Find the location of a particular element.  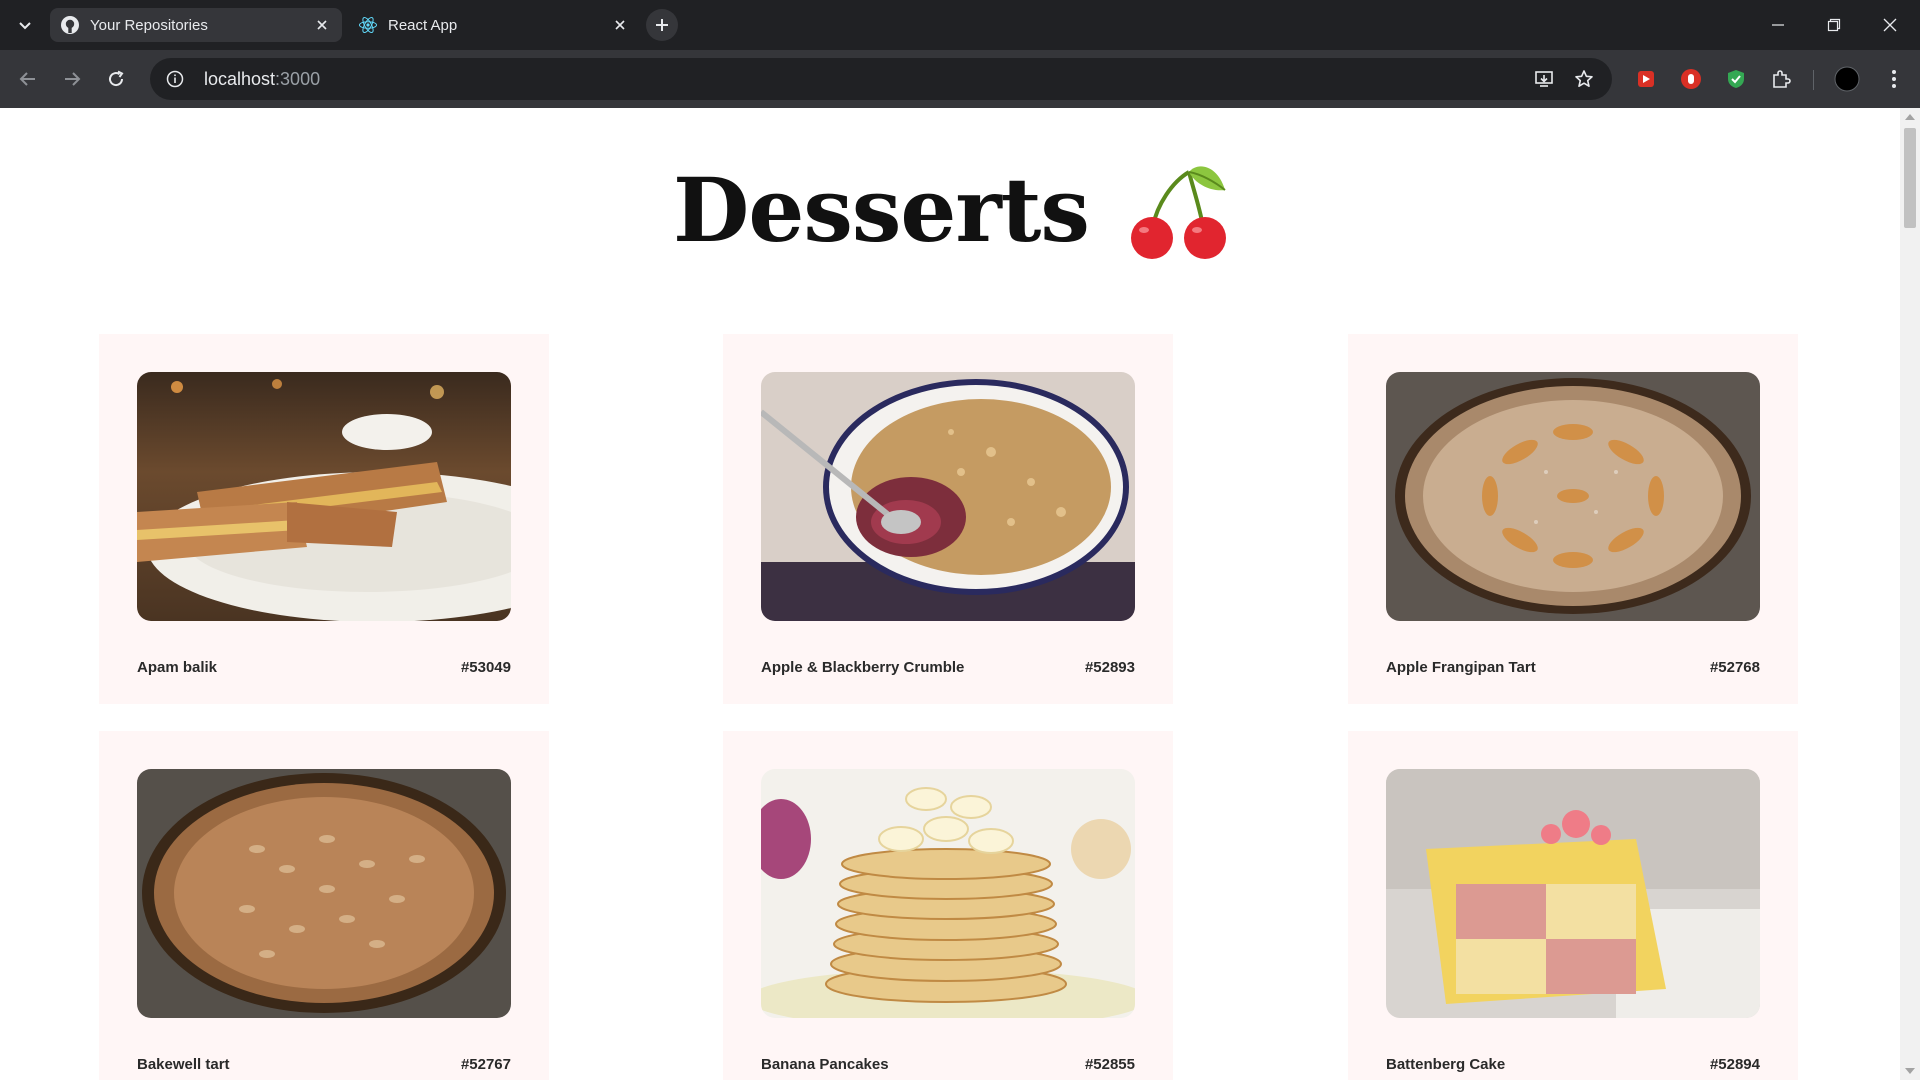

scroll-up-arrow-icon is located at coordinates (1910, 117).